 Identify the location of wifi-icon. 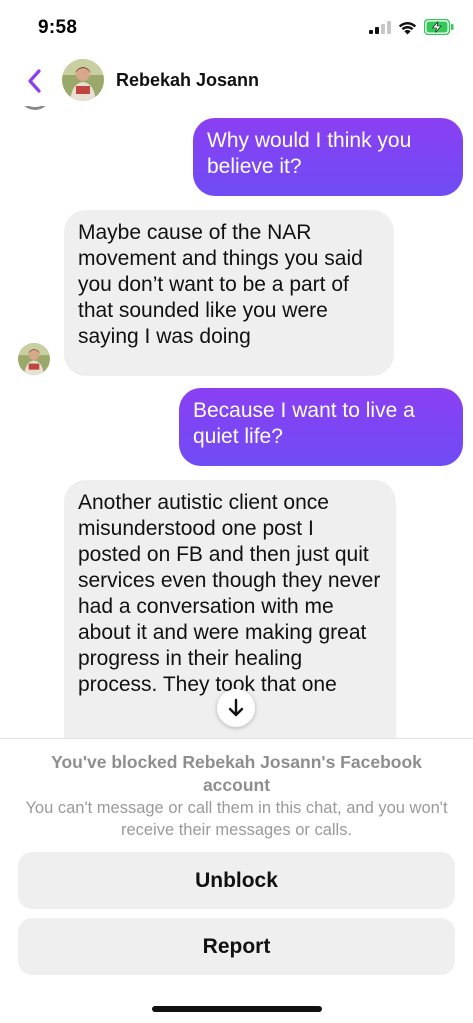
(407, 28).